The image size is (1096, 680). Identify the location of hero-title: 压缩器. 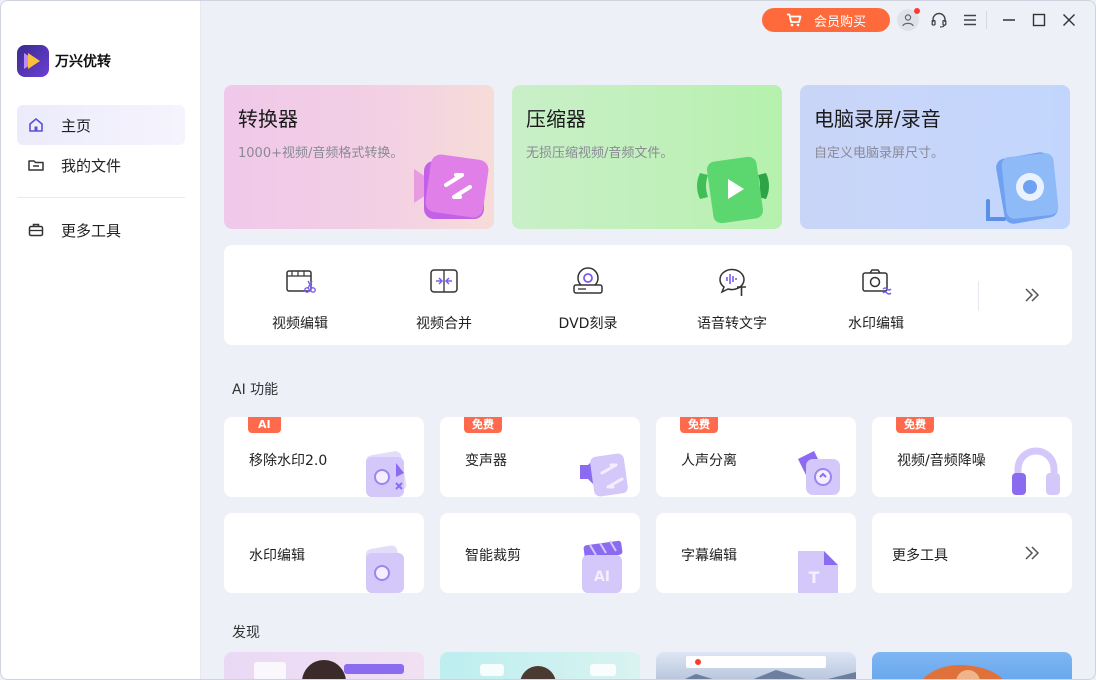
(647, 117).